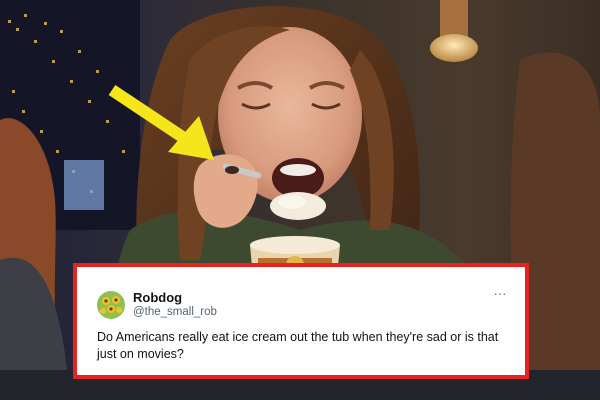  What do you see at coordinates (111, 305) in the screenshot?
I see `sunflower-avatar-icon` at bounding box center [111, 305].